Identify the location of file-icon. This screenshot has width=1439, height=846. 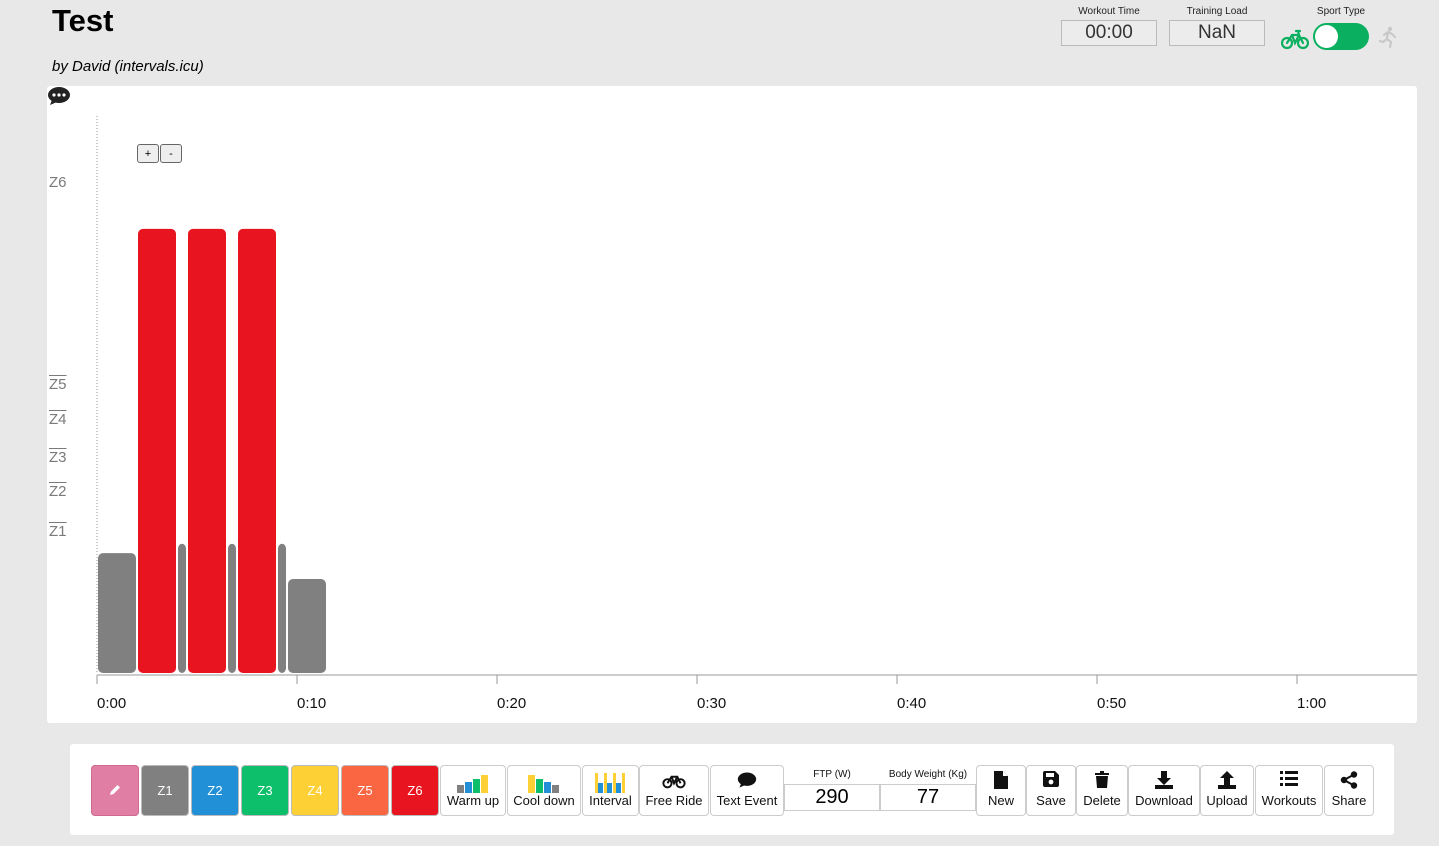
(1001, 780).